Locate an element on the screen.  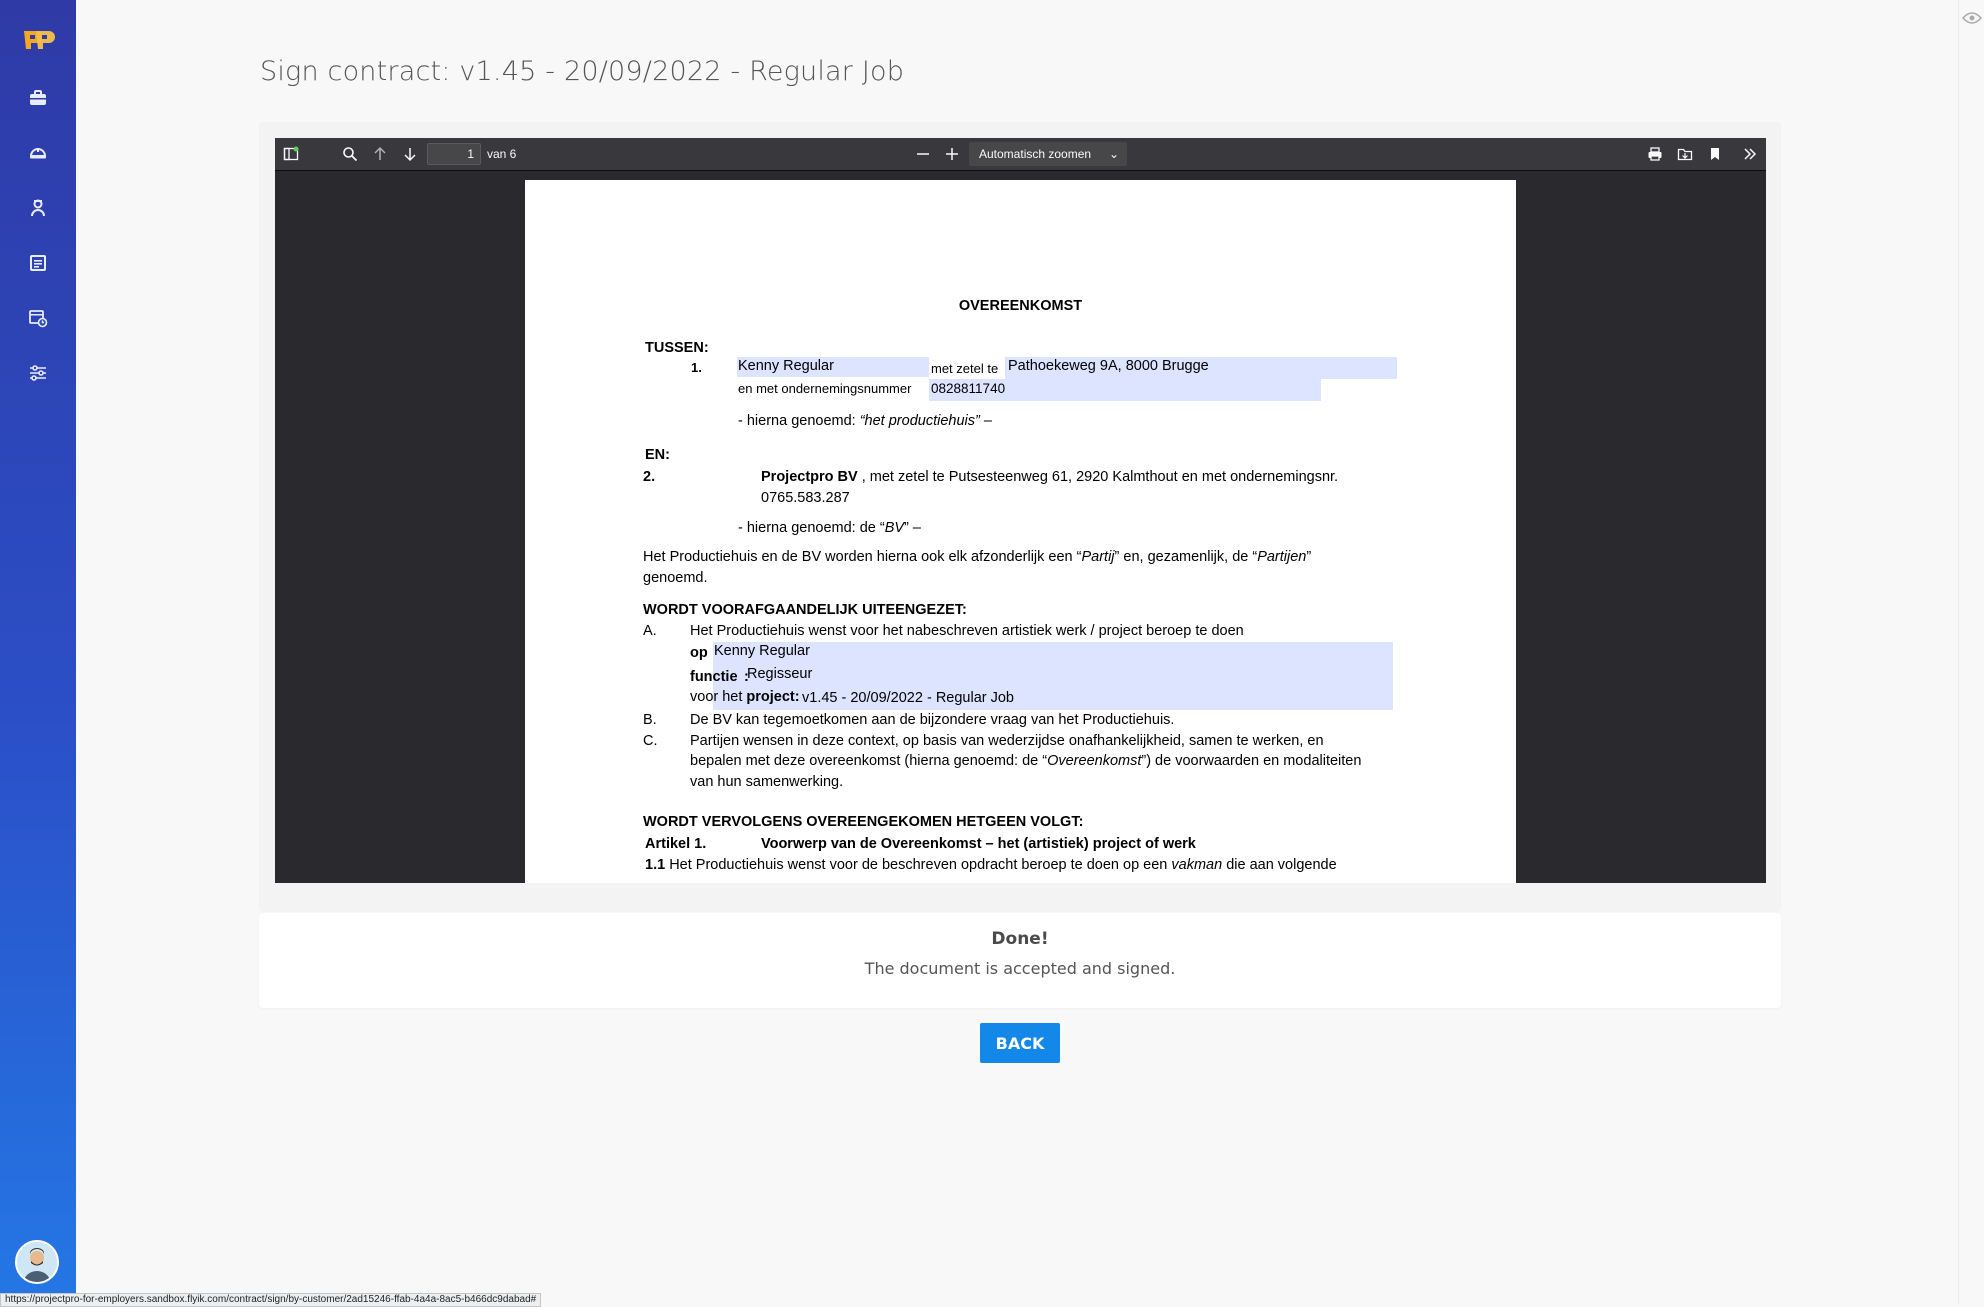
minus-icon is located at coordinates (923, 154).